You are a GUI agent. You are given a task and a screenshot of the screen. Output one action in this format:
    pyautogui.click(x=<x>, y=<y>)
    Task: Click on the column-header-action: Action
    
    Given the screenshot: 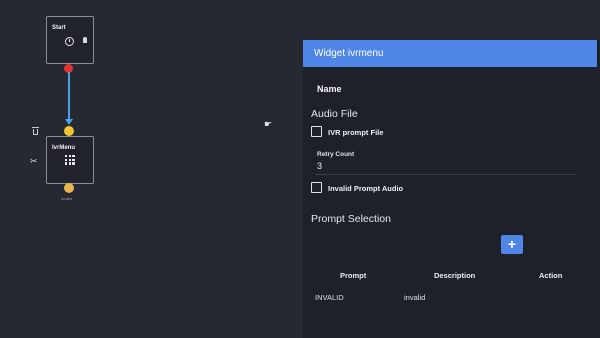 What is the action you would take?
    pyautogui.click(x=551, y=275)
    